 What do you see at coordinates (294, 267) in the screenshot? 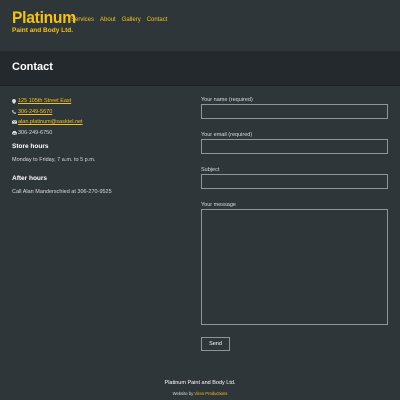
I see `message-field` at bounding box center [294, 267].